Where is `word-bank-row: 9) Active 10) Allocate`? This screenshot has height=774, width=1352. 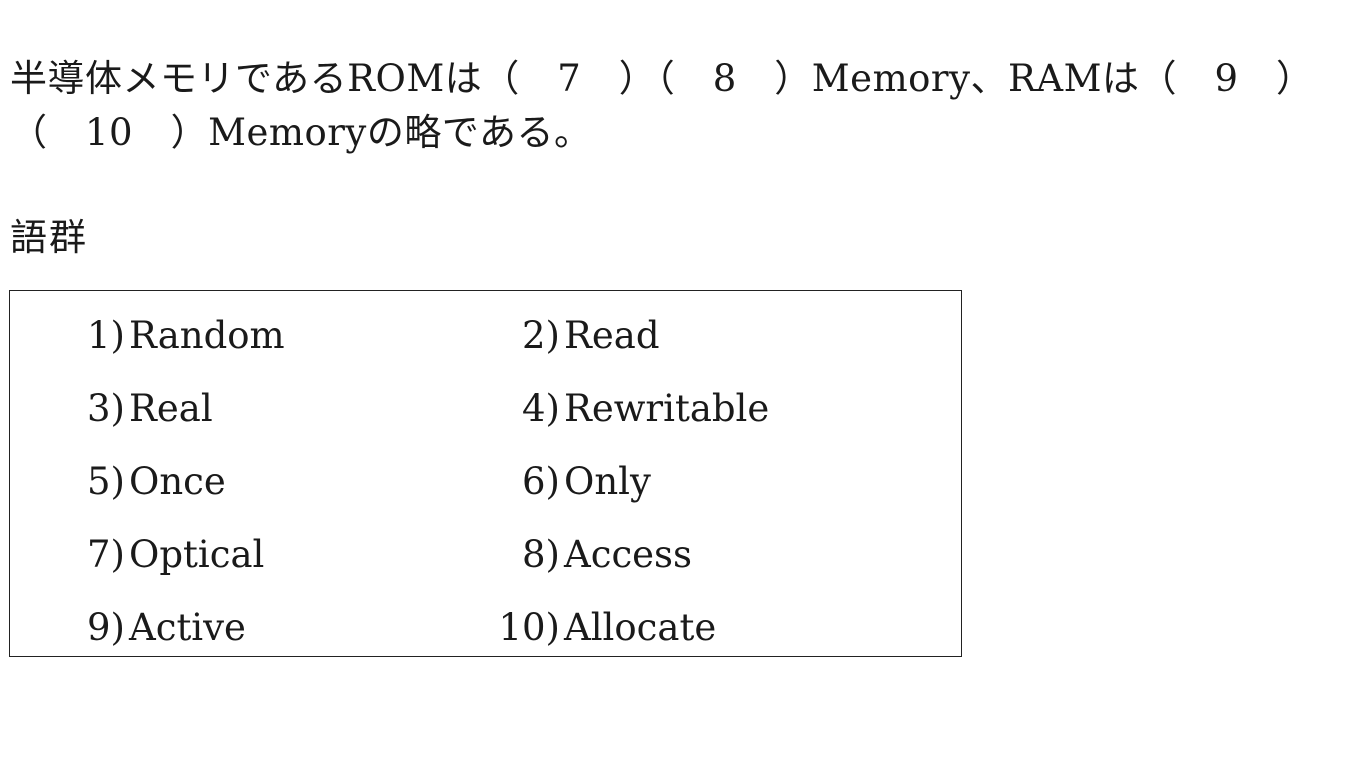
word-bank-row: 9) Active 10) Allocate is located at coordinates (485, 633).